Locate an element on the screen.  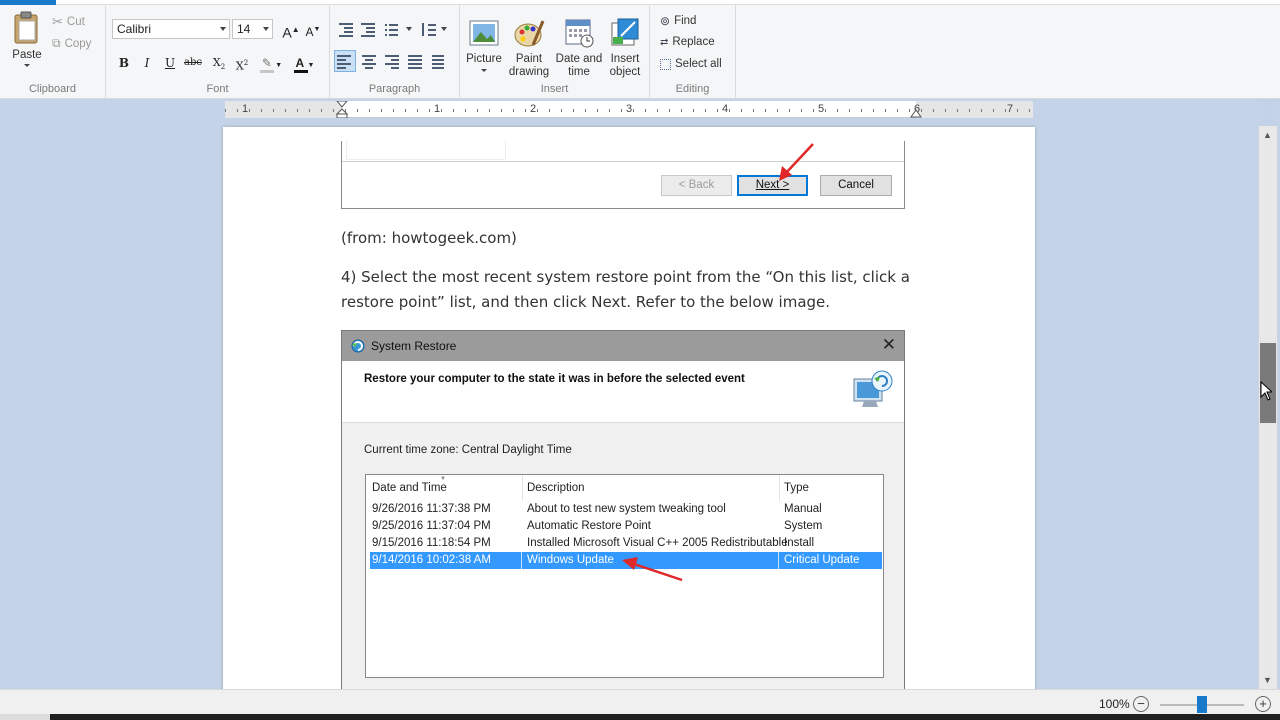
picture-button: Picture is located at coordinates (484, 44).